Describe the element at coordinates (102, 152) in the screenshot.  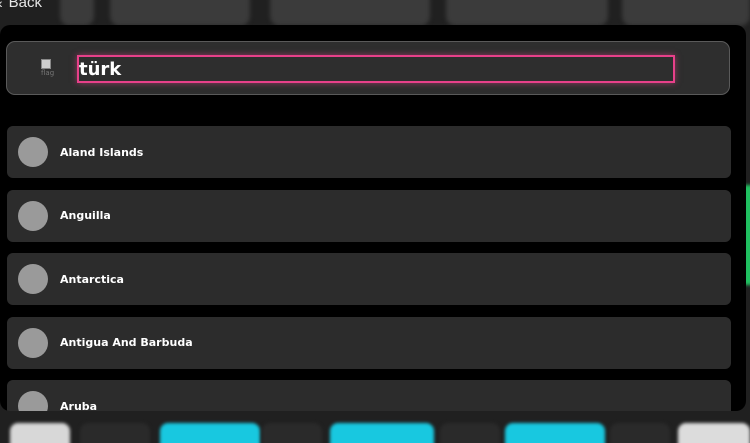
I see `country-label: Aland Islands` at that location.